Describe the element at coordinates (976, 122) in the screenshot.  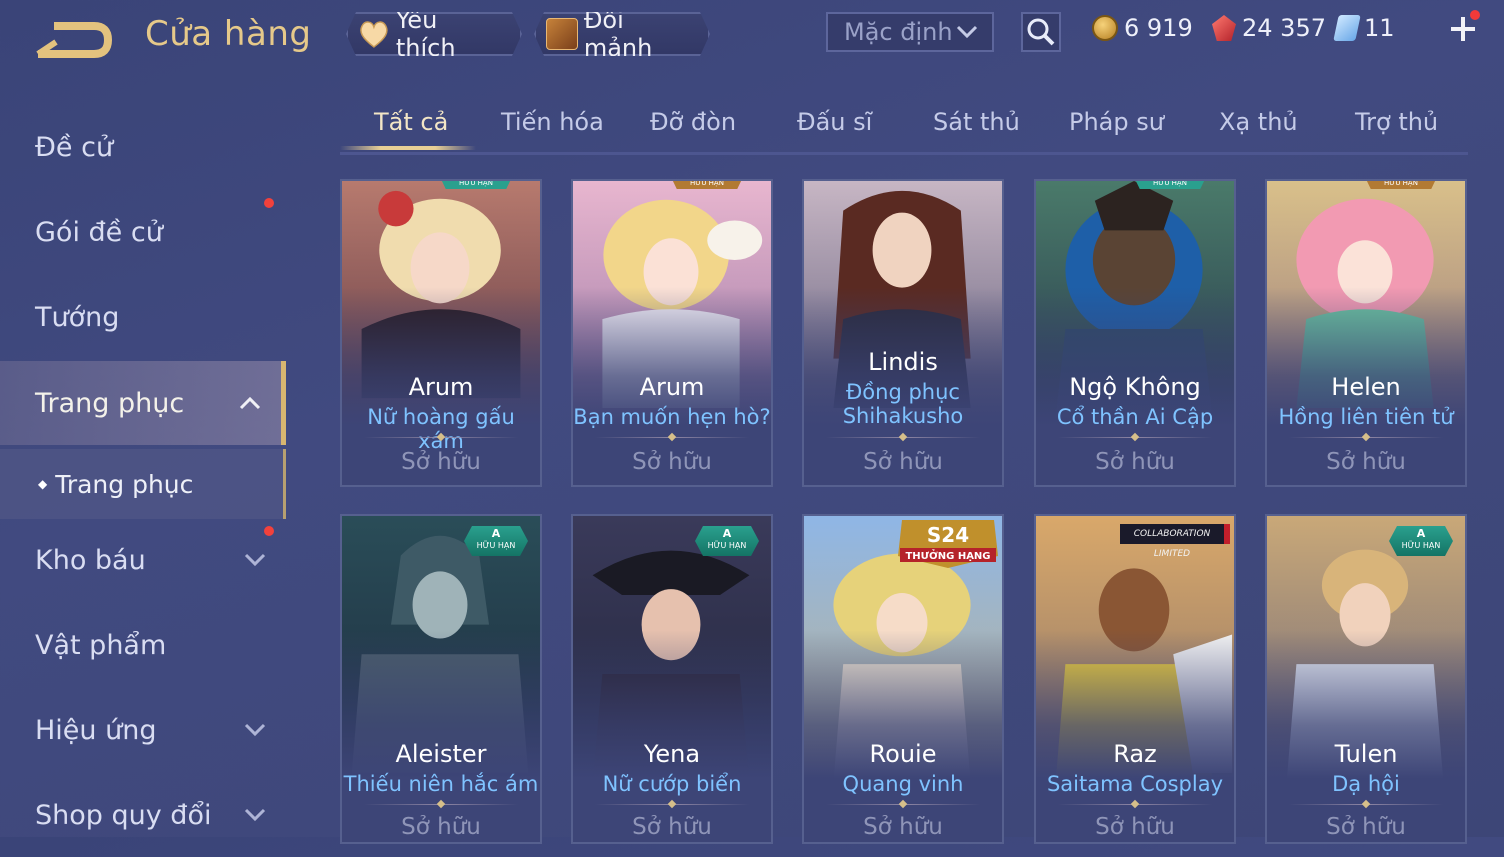
I see `tab-assassin: Sát thủ` at that location.